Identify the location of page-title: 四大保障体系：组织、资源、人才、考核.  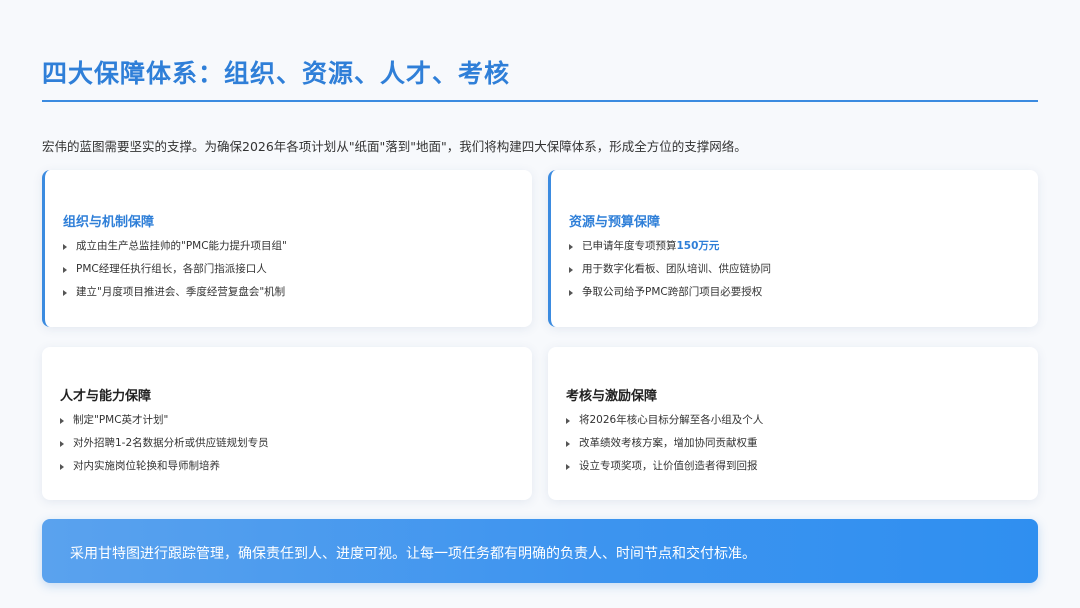
(276, 73).